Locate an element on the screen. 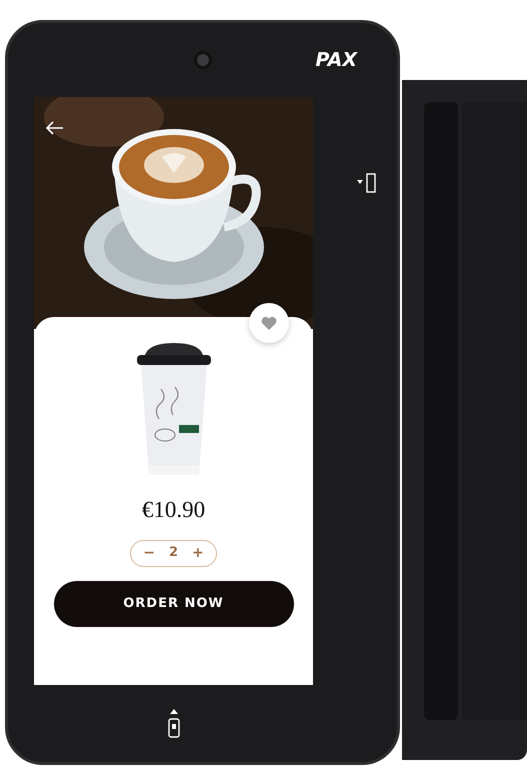  increase-button: + is located at coordinates (198, 553).